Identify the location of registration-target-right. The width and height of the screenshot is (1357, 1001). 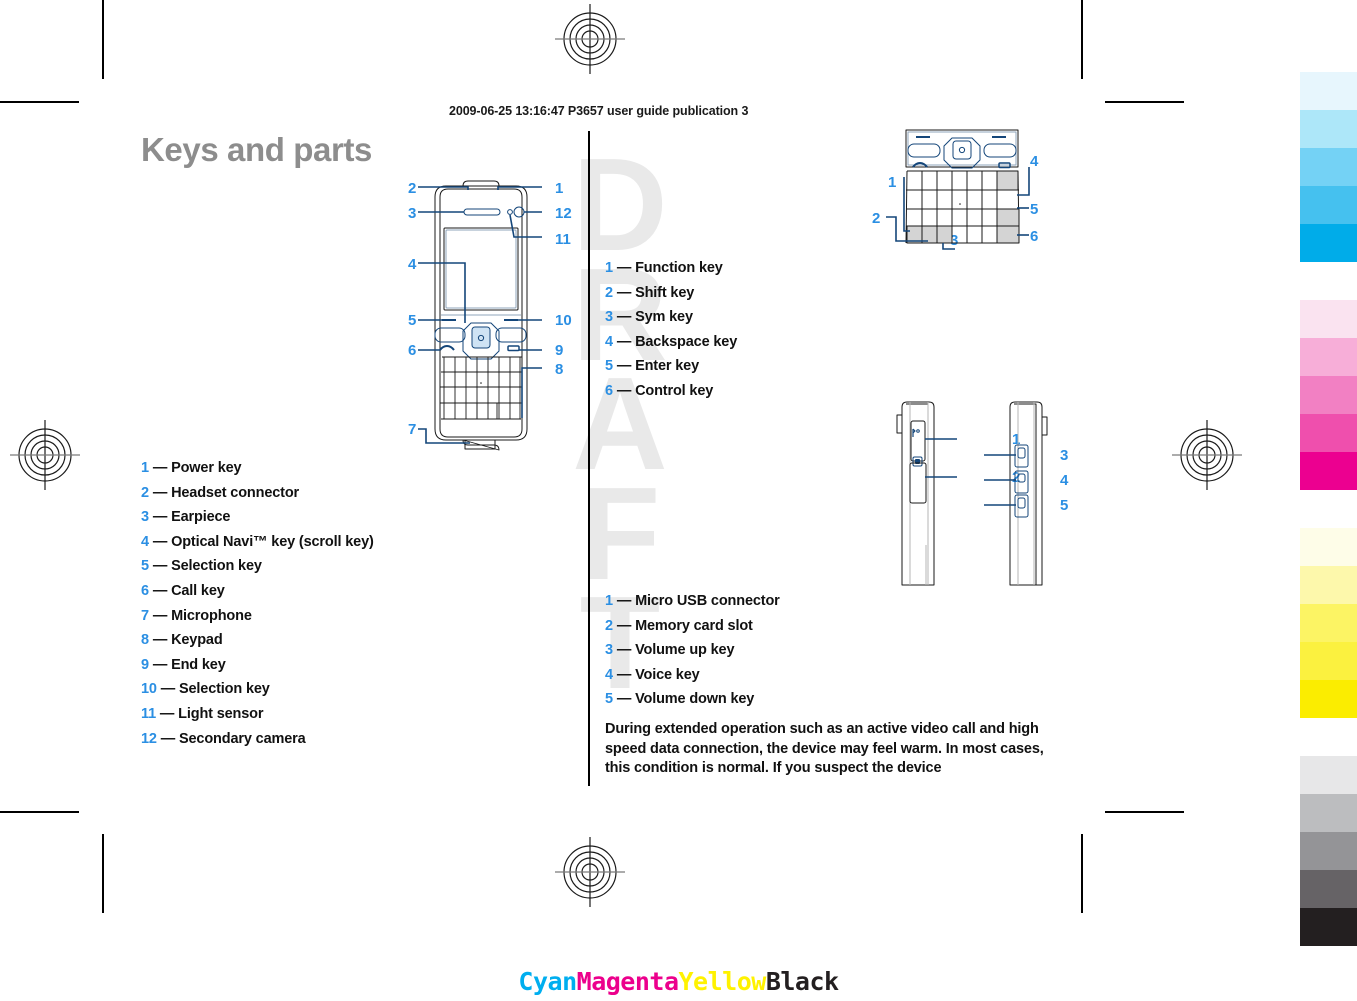
(1207, 455).